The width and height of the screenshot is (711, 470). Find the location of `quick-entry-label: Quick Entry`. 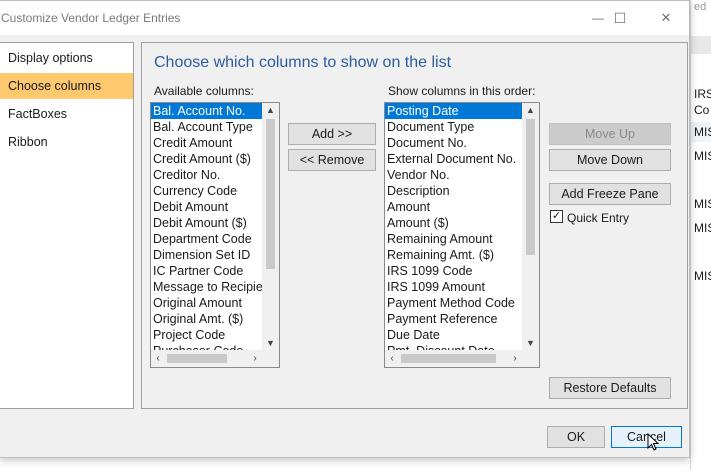

quick-entry-label: Quick Entry is located at coordinates (598, 218).